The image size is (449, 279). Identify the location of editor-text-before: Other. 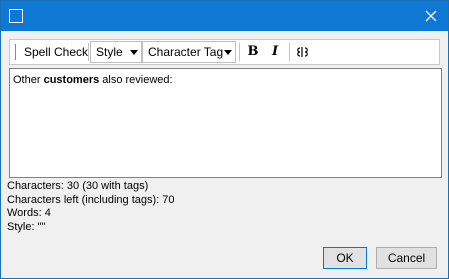
(28, 80).